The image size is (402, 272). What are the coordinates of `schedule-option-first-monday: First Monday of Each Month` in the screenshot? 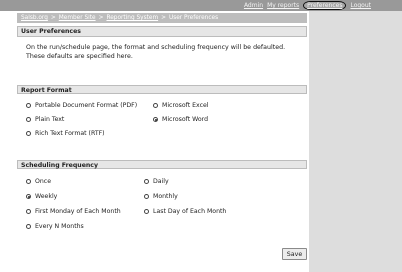 It's located at (73, 211).